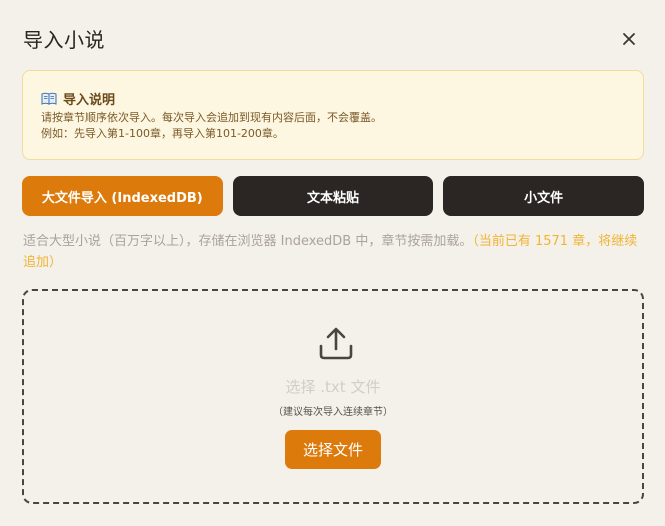 The height and width of the screenshot is (526, 665). I want to click on close-icon, so click(629, 39).